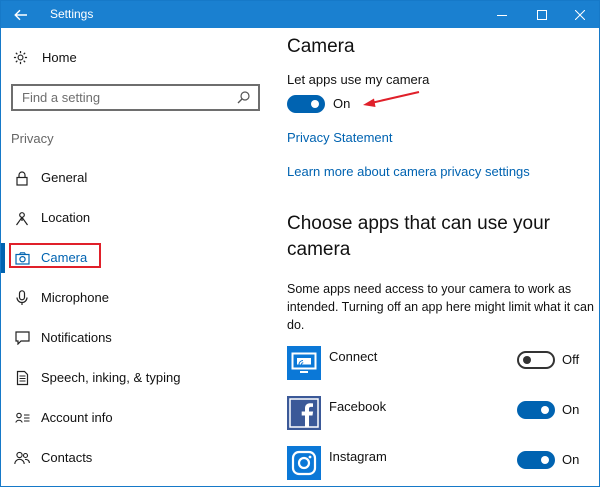  I want to click on connect-app-icon, so click(304, 363).